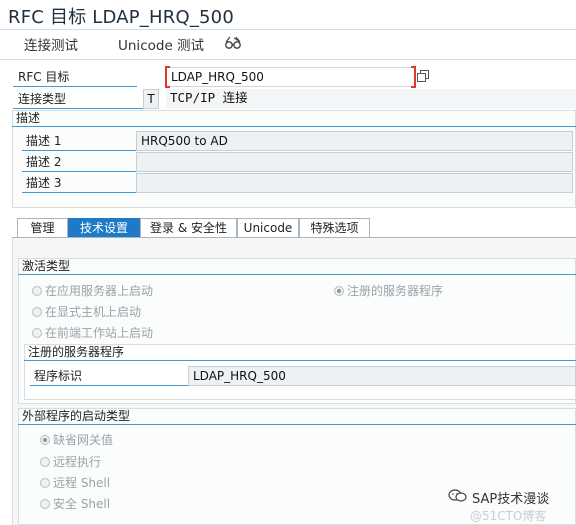 The height and width of the screenshot is (525, 576). I want to click on startup-type-heading: 外部程序的启动类型, so click(297, 416).